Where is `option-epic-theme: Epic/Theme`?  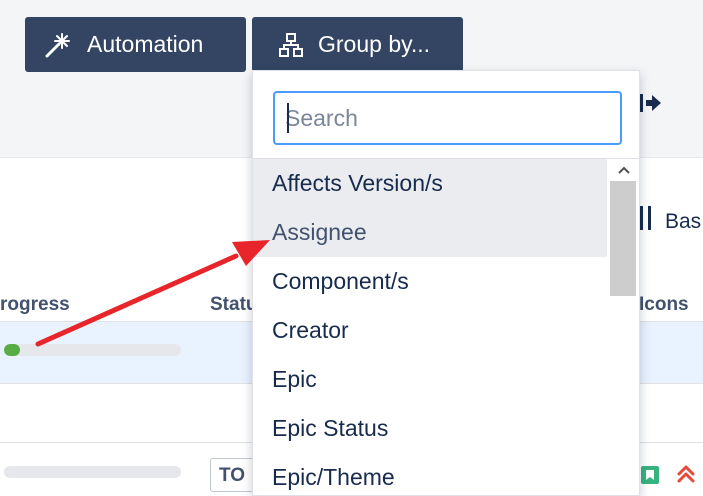
option-epic-theme: Epic/Theme is located at coordinates (430, 474).